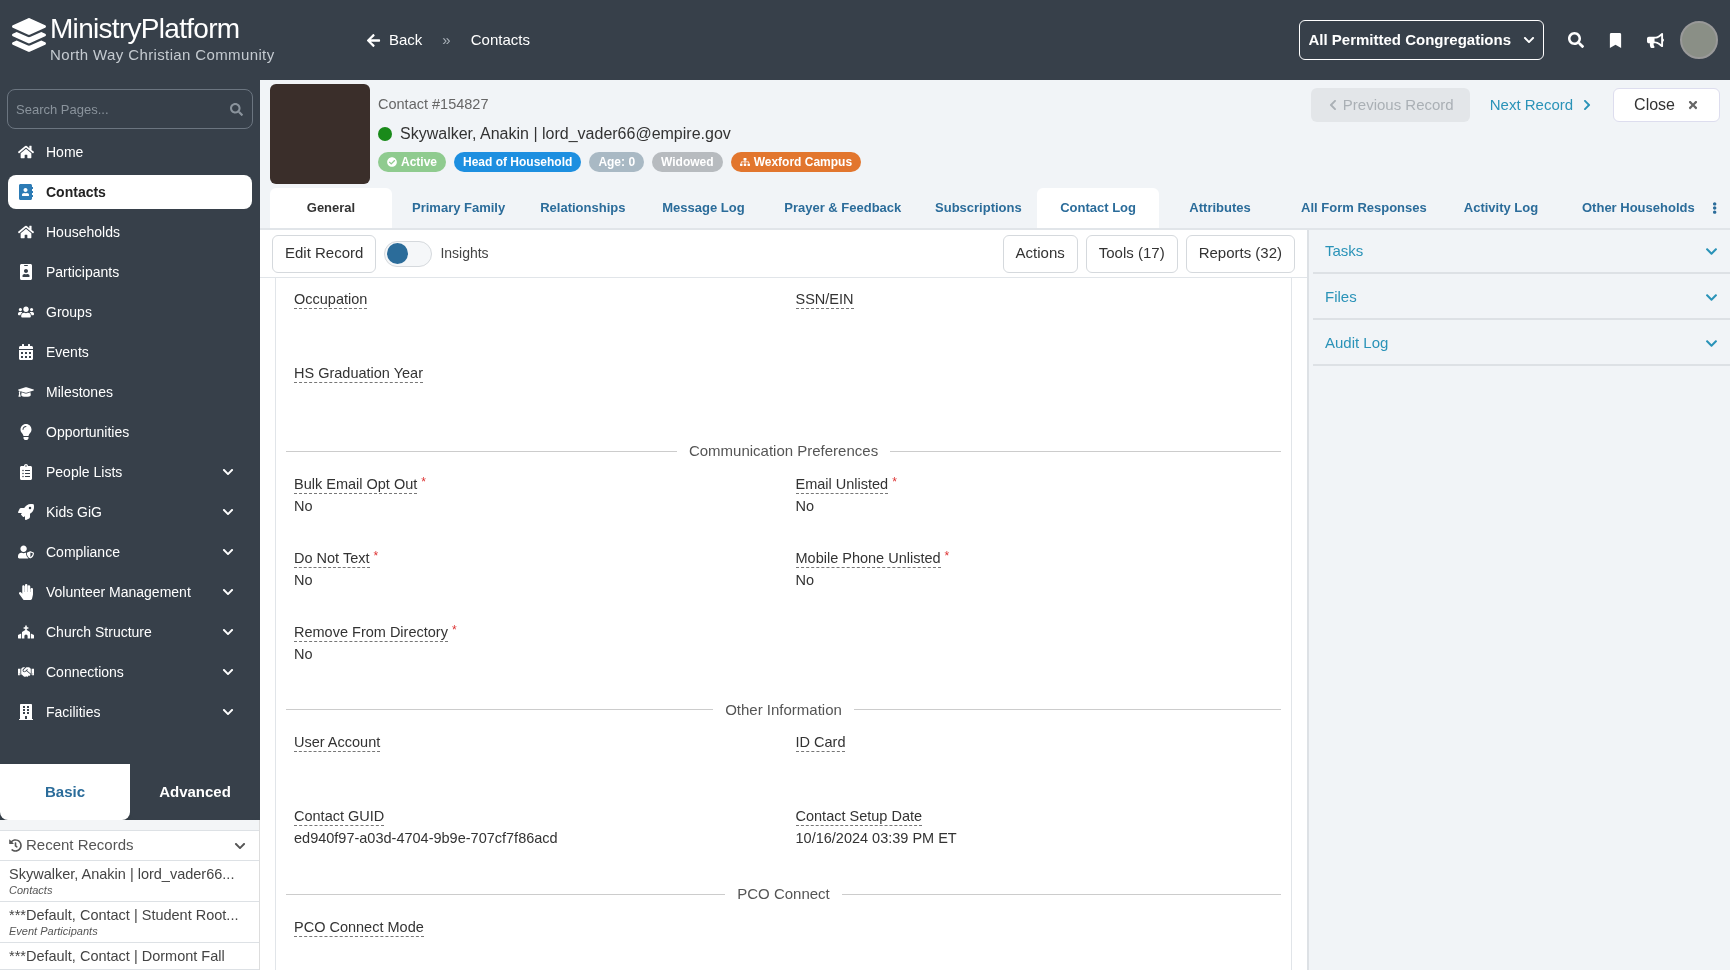 The image size is (1730, 970). Describe the element at coordinates (130, 712) in the screenshot. I see `sidebar-item: Facilities` at that location.